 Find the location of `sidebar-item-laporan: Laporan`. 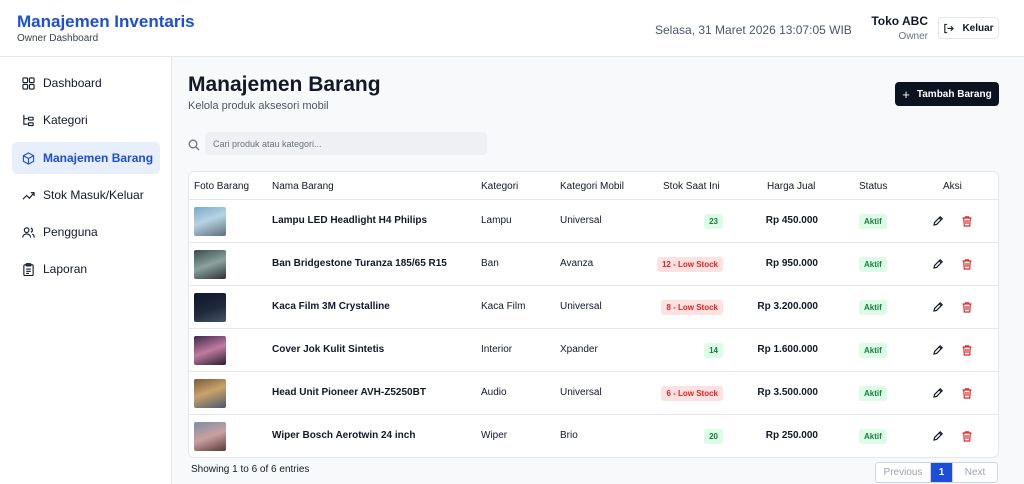

sidebar-item-laporan: Laporan is located at coordinates (86, 269).